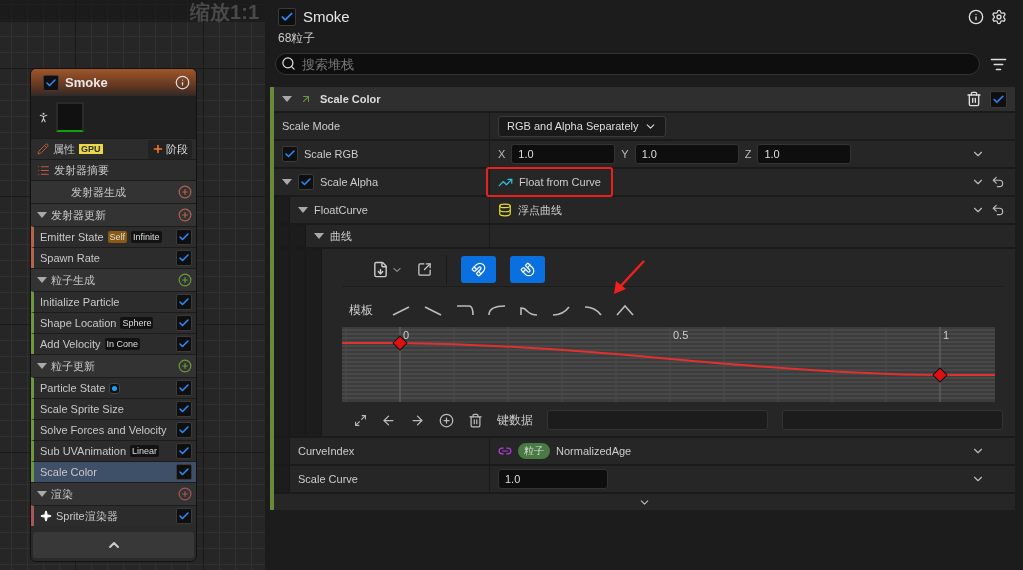 The width and height of the screenshot is (1023, 570). I want to click on sparkle-icon, so click(46, 516).